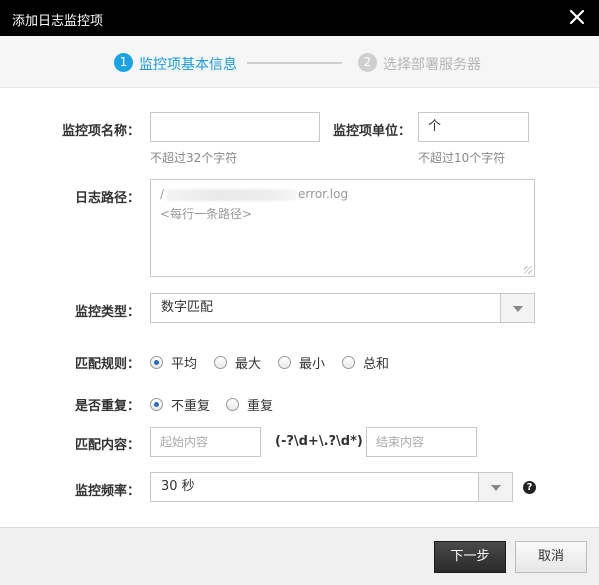 This screenshot has width=599, height=585. Describe the element at coordinates (123, 62) in the screenshot. I see `step-1-number: 1` at that location.